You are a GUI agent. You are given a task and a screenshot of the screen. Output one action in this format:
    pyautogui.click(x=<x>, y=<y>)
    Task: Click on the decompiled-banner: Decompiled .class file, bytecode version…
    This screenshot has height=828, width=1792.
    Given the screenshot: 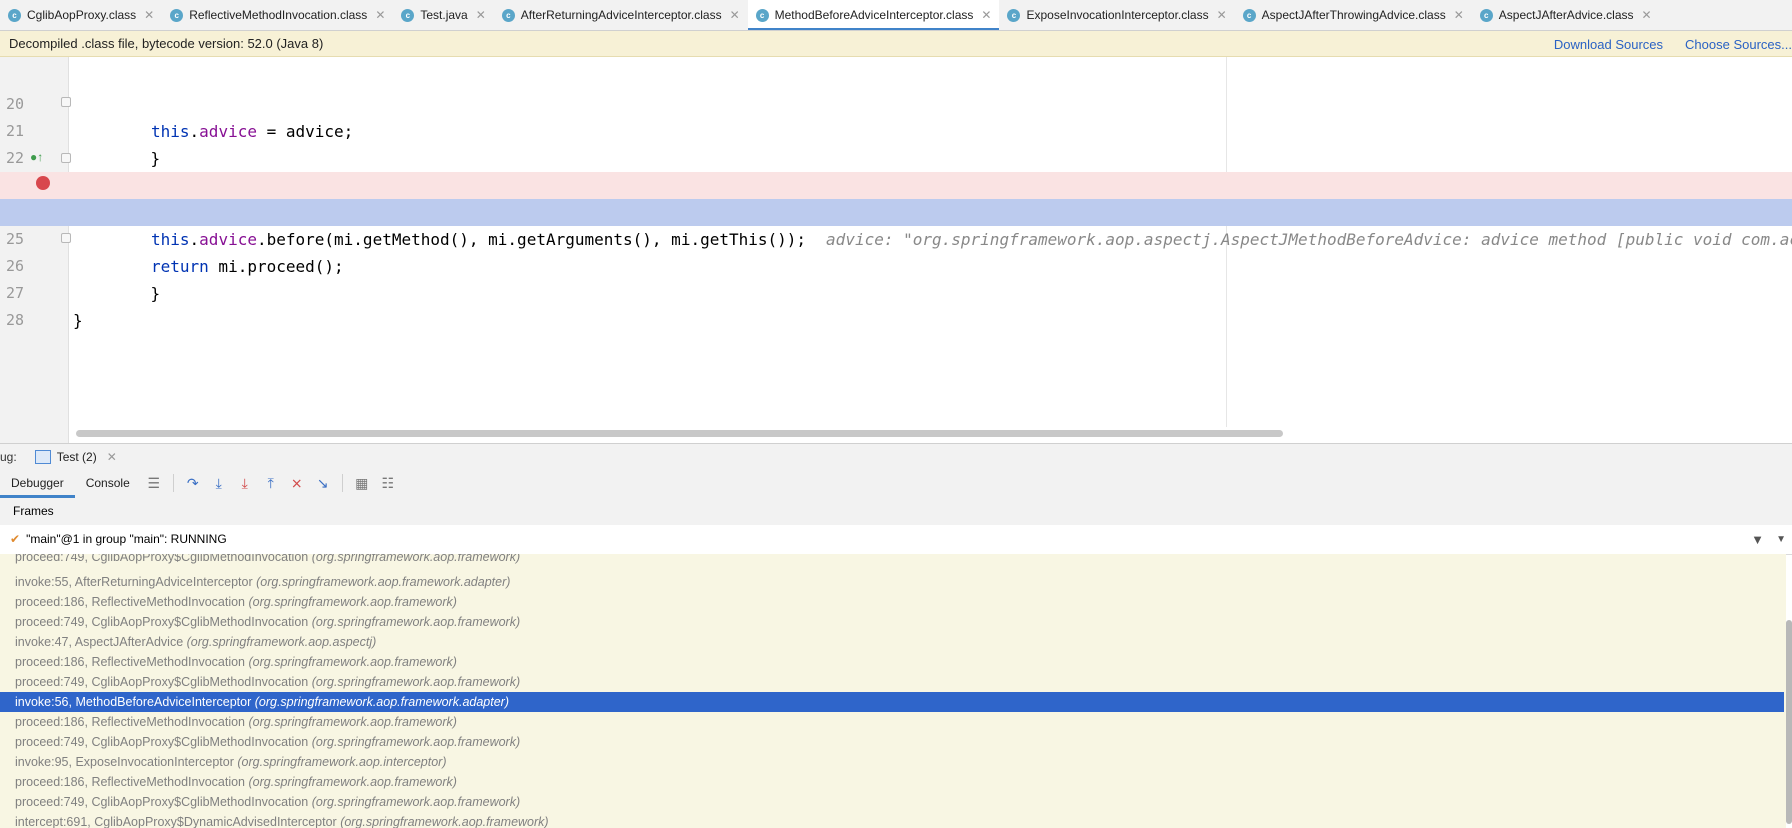 What is the action you would take?
    pyautogui.click(x=896, y=44)
    